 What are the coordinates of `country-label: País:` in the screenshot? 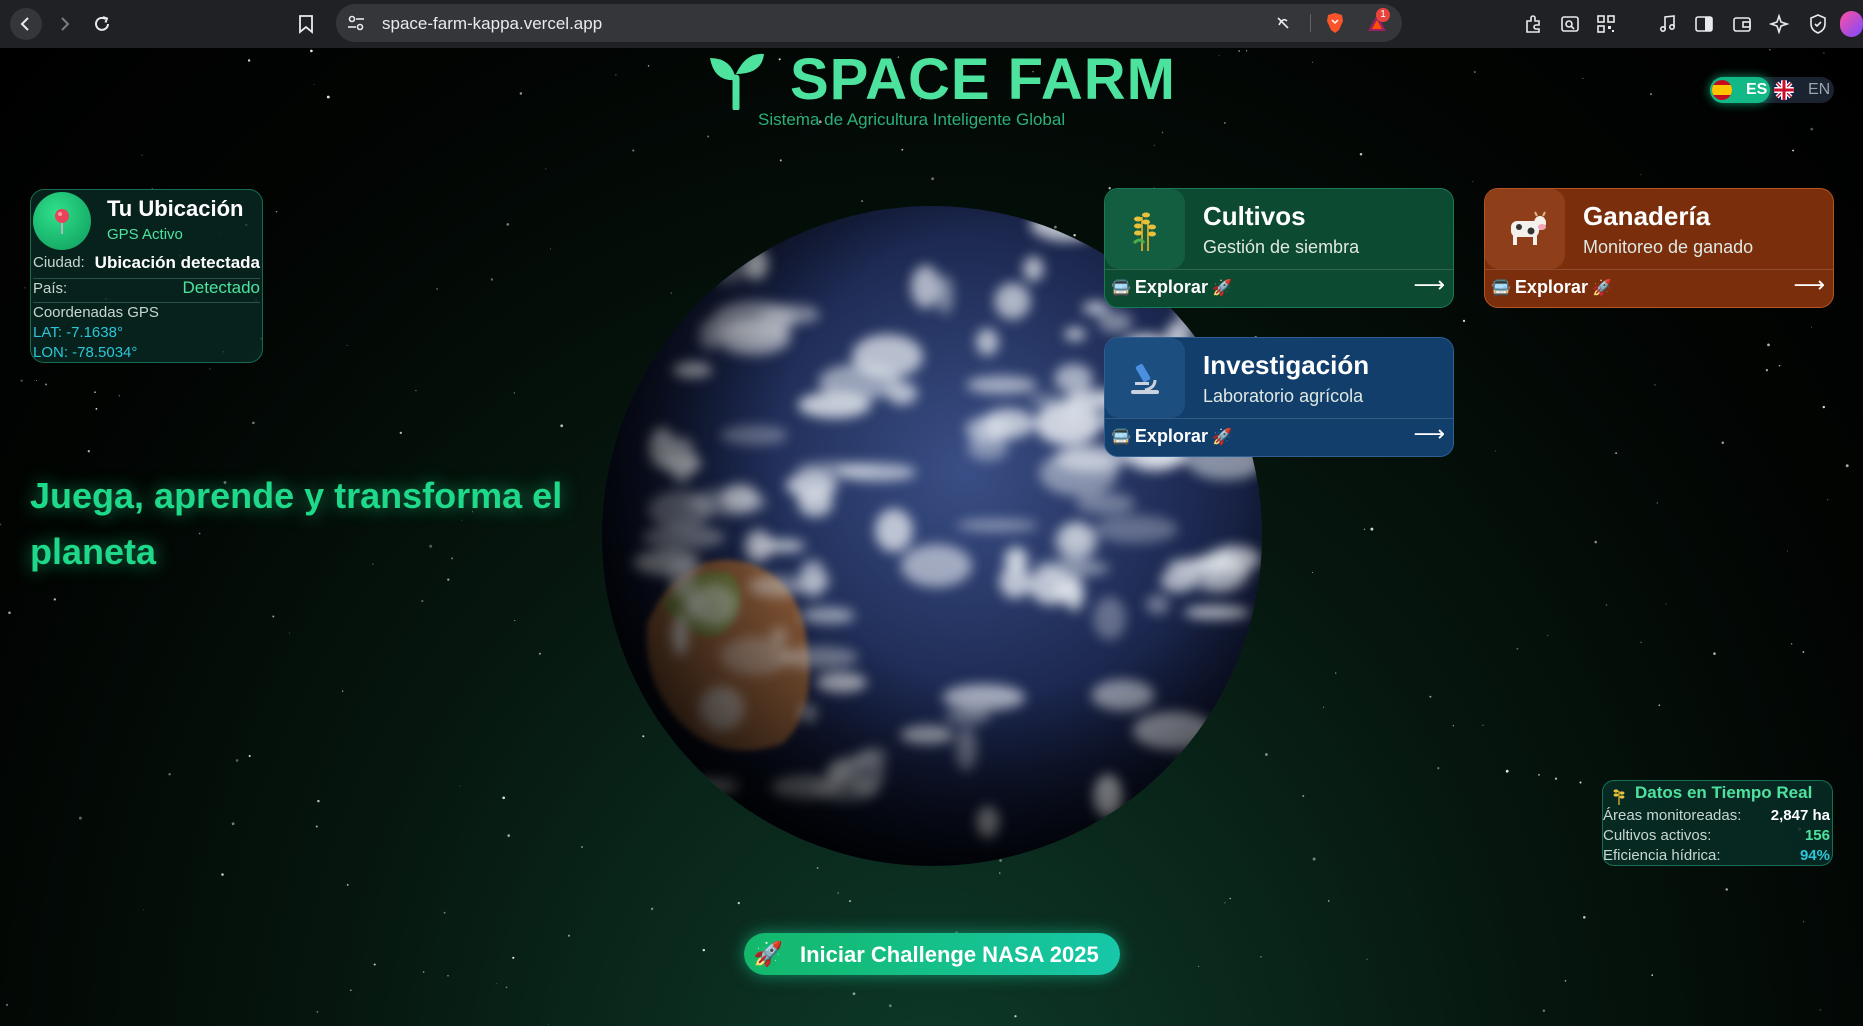 It's located at (50, 288).